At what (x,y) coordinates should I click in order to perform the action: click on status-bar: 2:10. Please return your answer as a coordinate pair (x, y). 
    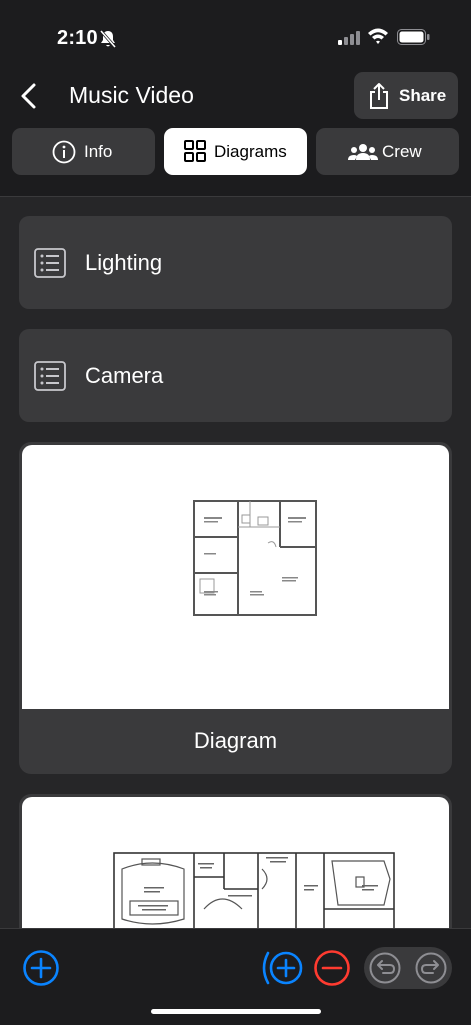
    Looking at the image, I should click on (235, 38).